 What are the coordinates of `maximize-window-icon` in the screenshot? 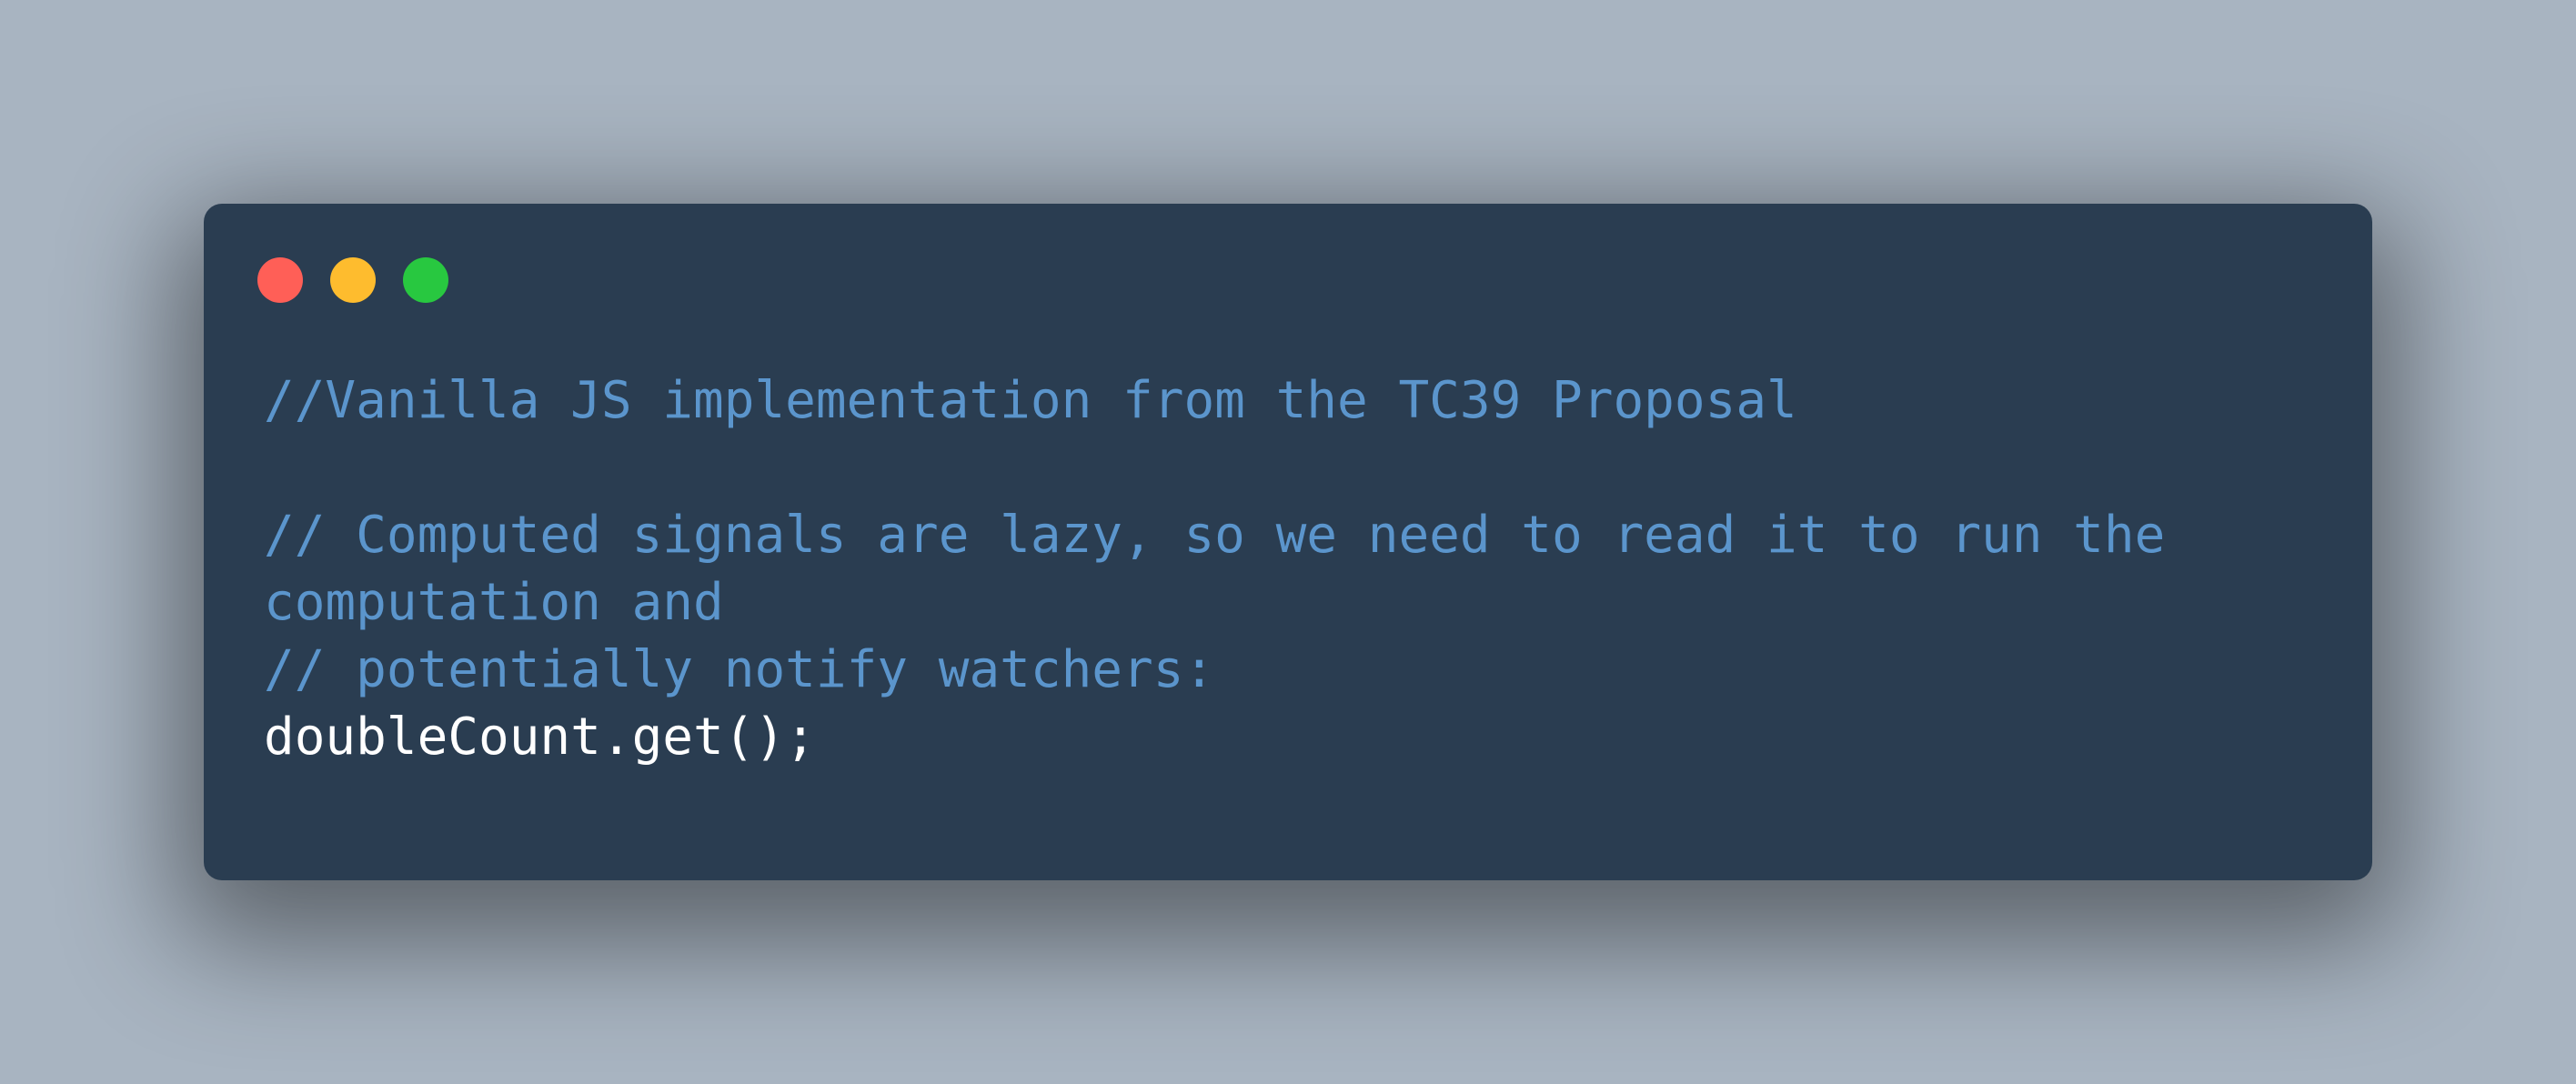 It's located at (425, 280).